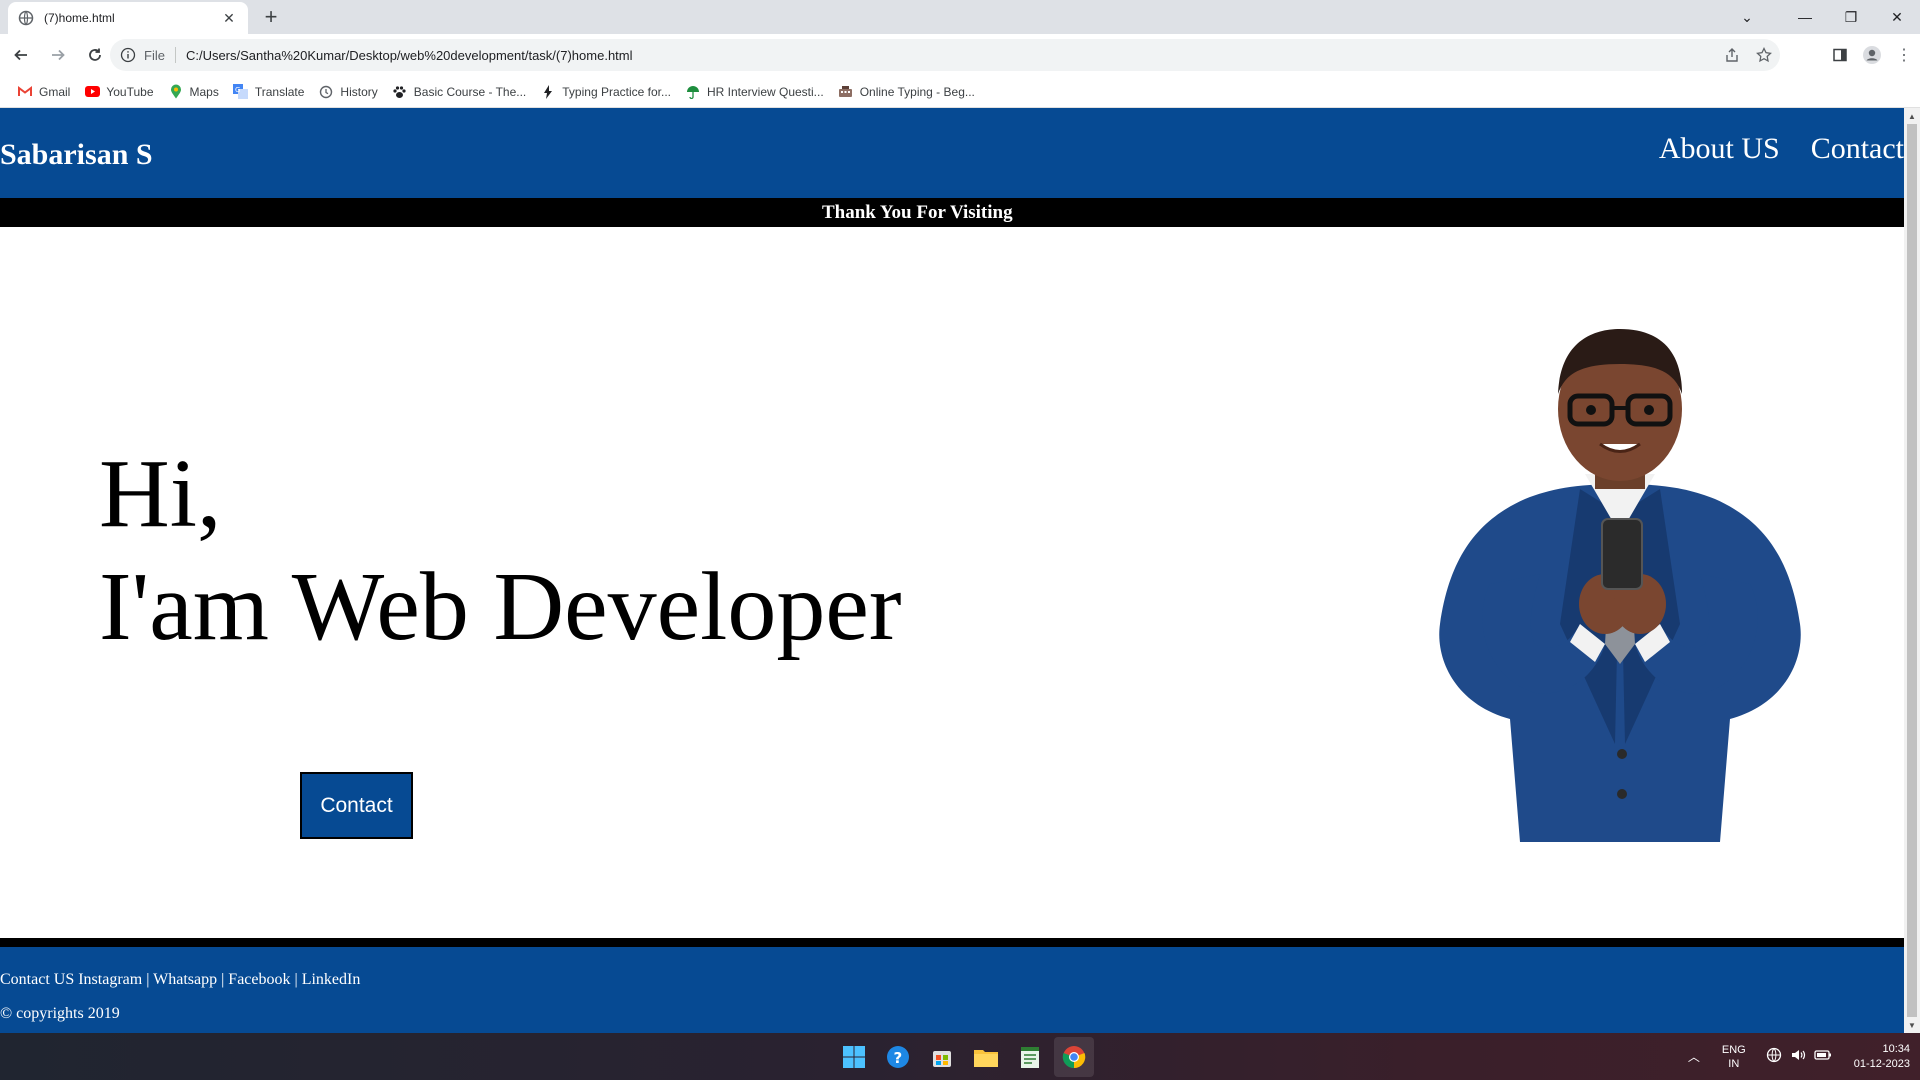 The height and width of the screenshot is (1080, 1920). What do you see at coordinates (1694, 1056) in the screenshot?
I see `chevron-up-icon: ︿` at bounding box center [1694, 1056].